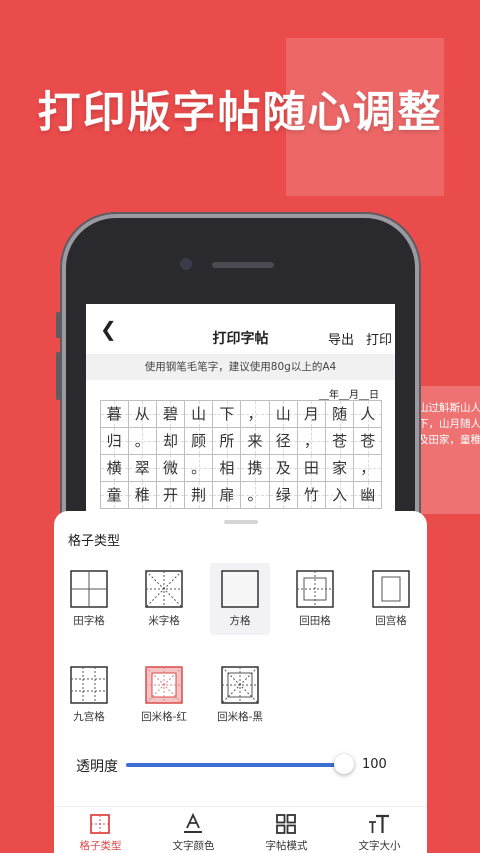 This screenshot has width=480, height=853. I want to click on grid-cell: 幽, so click(368, 494).